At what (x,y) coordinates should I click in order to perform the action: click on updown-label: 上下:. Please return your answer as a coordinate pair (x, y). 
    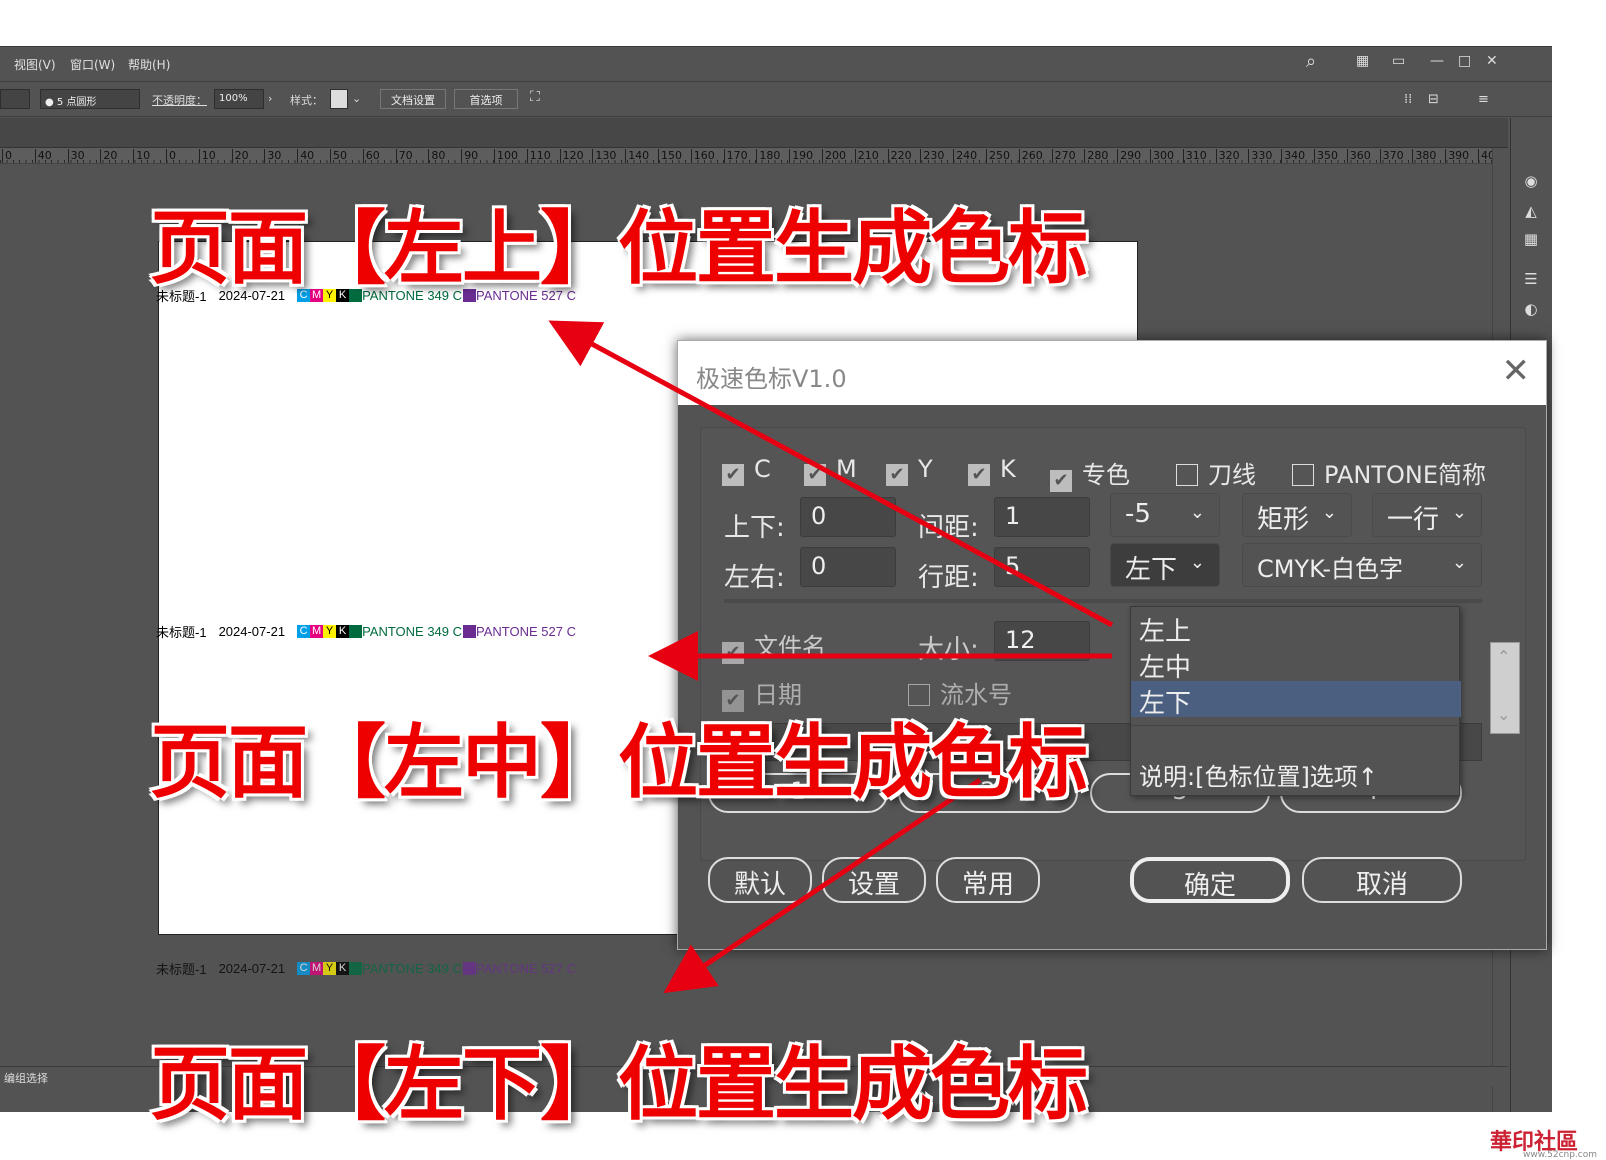
    Looking at the image, I should click on (754, 528).